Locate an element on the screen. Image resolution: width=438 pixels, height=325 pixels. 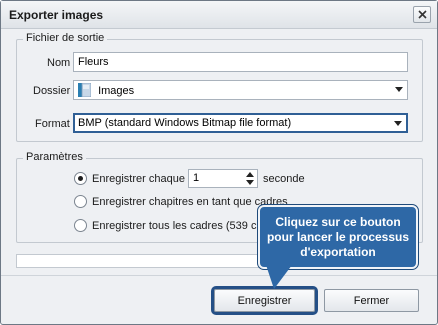
format-label: Format is located at coordinates (52, 124).